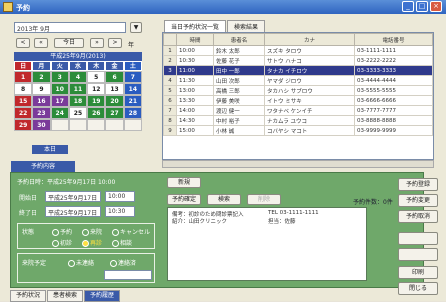  What do you see at coordinates (97, 43) in the screenshot?
I see `next-year-button: »` at bounding box center [97, 43].